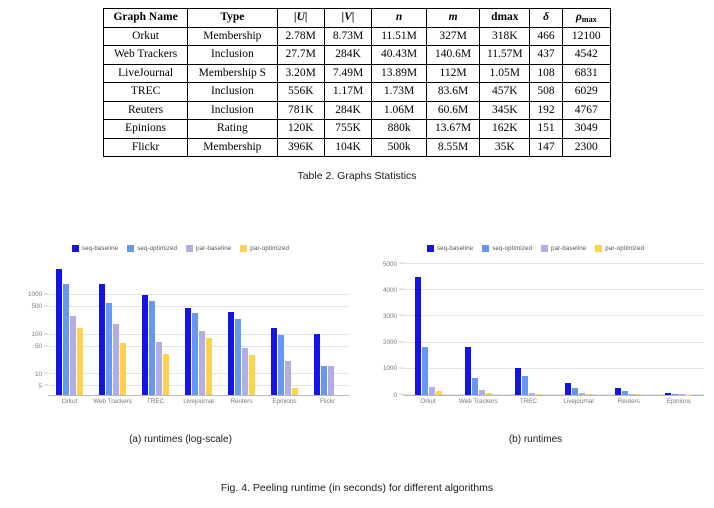  What do you see at coordinates (300, 110) in the screenshot?
I see `cell-u: 781K` at bounding box center [300, 110].